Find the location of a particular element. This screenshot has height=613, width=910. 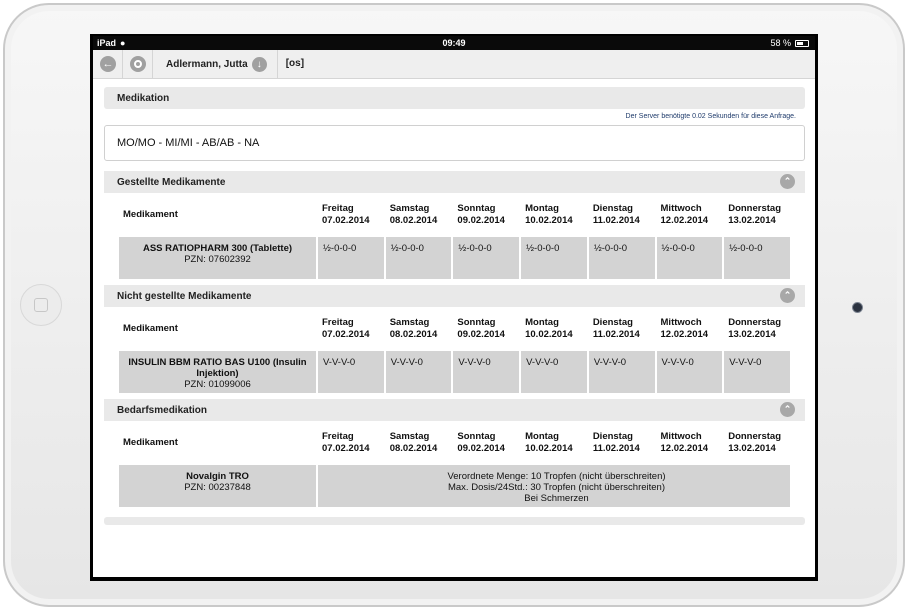

back-icon: ← is located at coordinates (108, 64).